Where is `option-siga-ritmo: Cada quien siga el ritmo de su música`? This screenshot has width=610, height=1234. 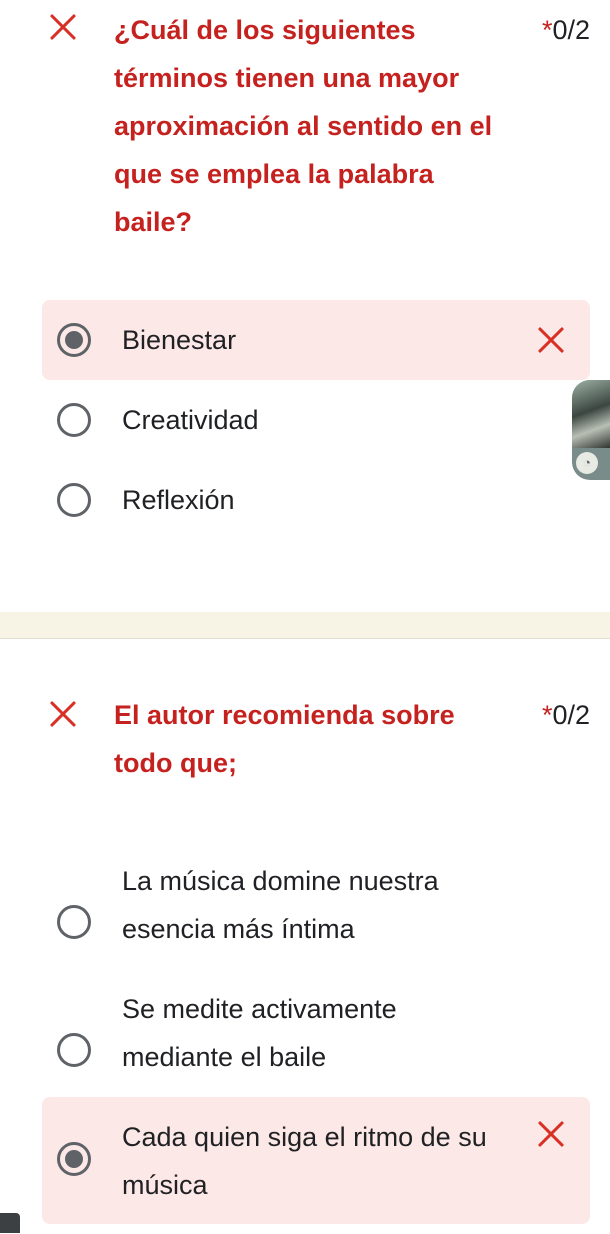
option-siga-ritmo: Cada quien siga el ritmo de su música is located at coordinates (316, 1160).